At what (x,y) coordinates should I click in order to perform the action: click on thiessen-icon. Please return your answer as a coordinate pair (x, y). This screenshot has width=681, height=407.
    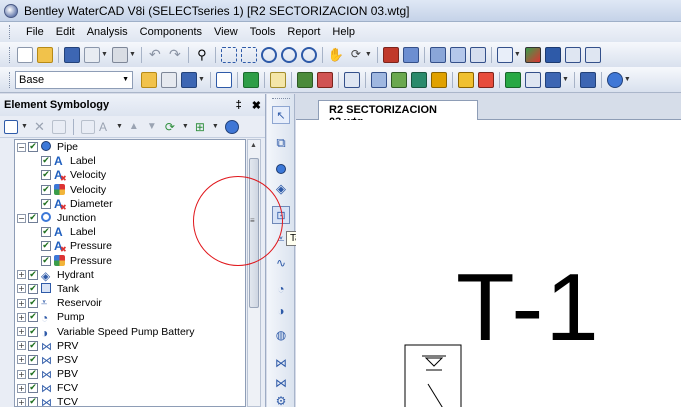
    Looking at the image, I should click on (532, 79).